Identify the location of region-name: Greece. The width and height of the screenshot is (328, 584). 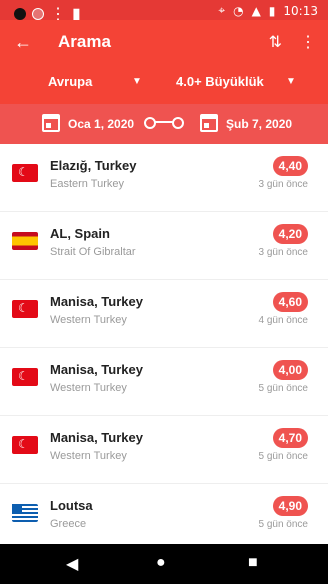
(68, 524).